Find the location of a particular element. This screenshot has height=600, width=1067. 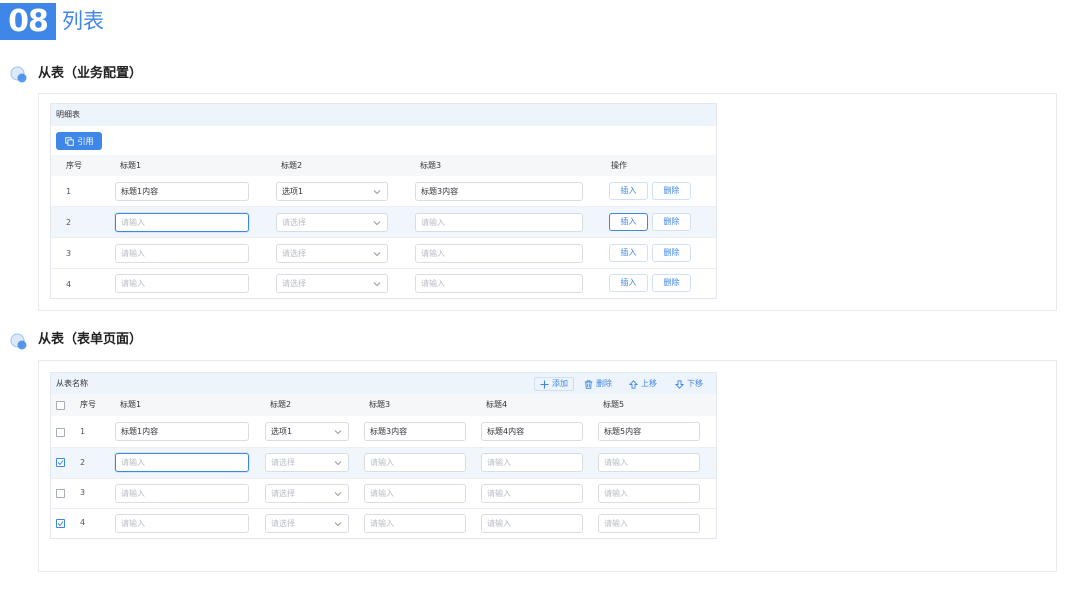

title5-input: 标题5内容 is located at coordinates (649, 431).